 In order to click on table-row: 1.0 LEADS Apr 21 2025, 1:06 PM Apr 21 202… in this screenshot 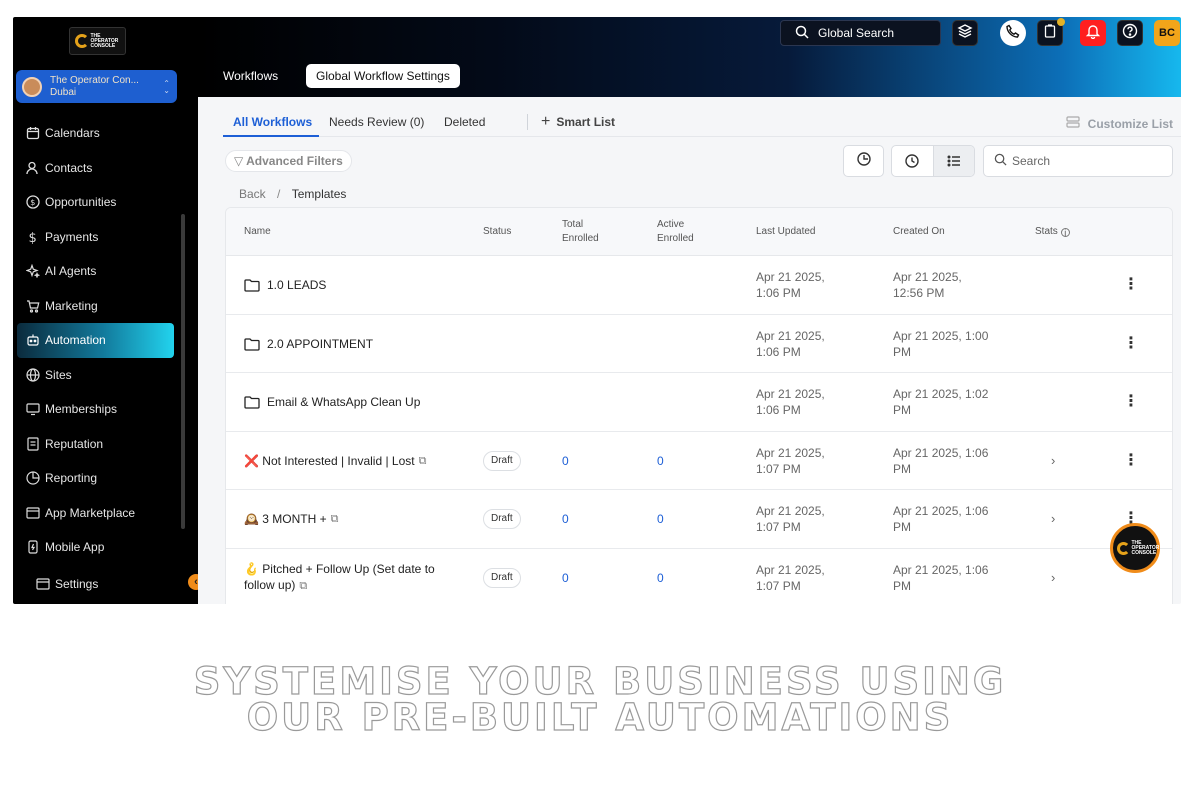, I will do `click(699, 285)`.